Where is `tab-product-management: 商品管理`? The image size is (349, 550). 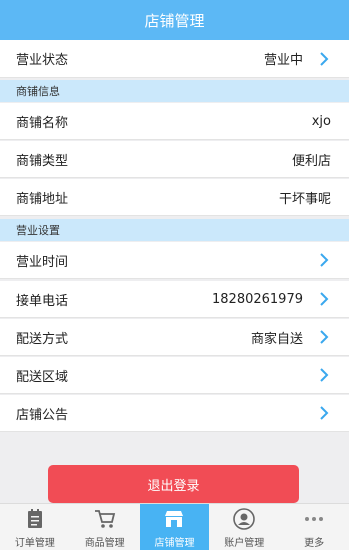 tab-product-management: 商品管理 is located at coordinates (105, 527).